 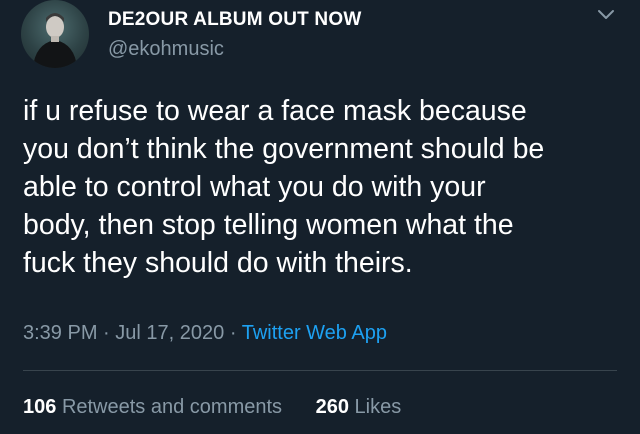 I want to click on retweets-label: Retweets and comments, so click(x=172, y=407).